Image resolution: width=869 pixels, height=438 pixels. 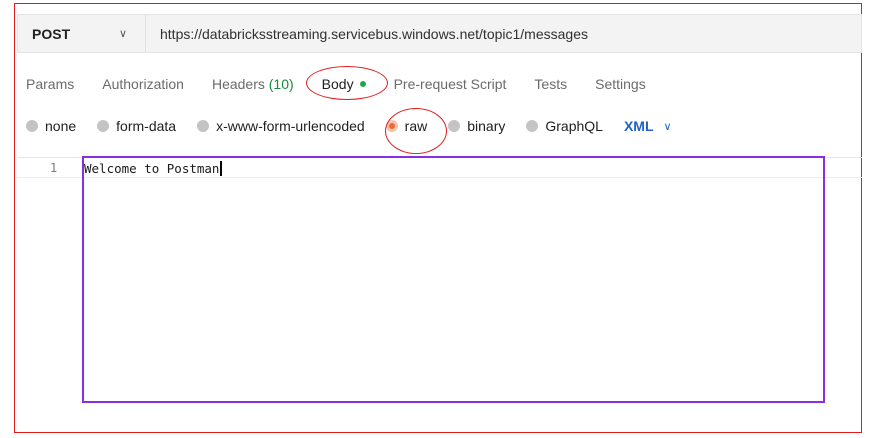 I want to click on mode-binary-label: binary, so click(x=486, y=126).